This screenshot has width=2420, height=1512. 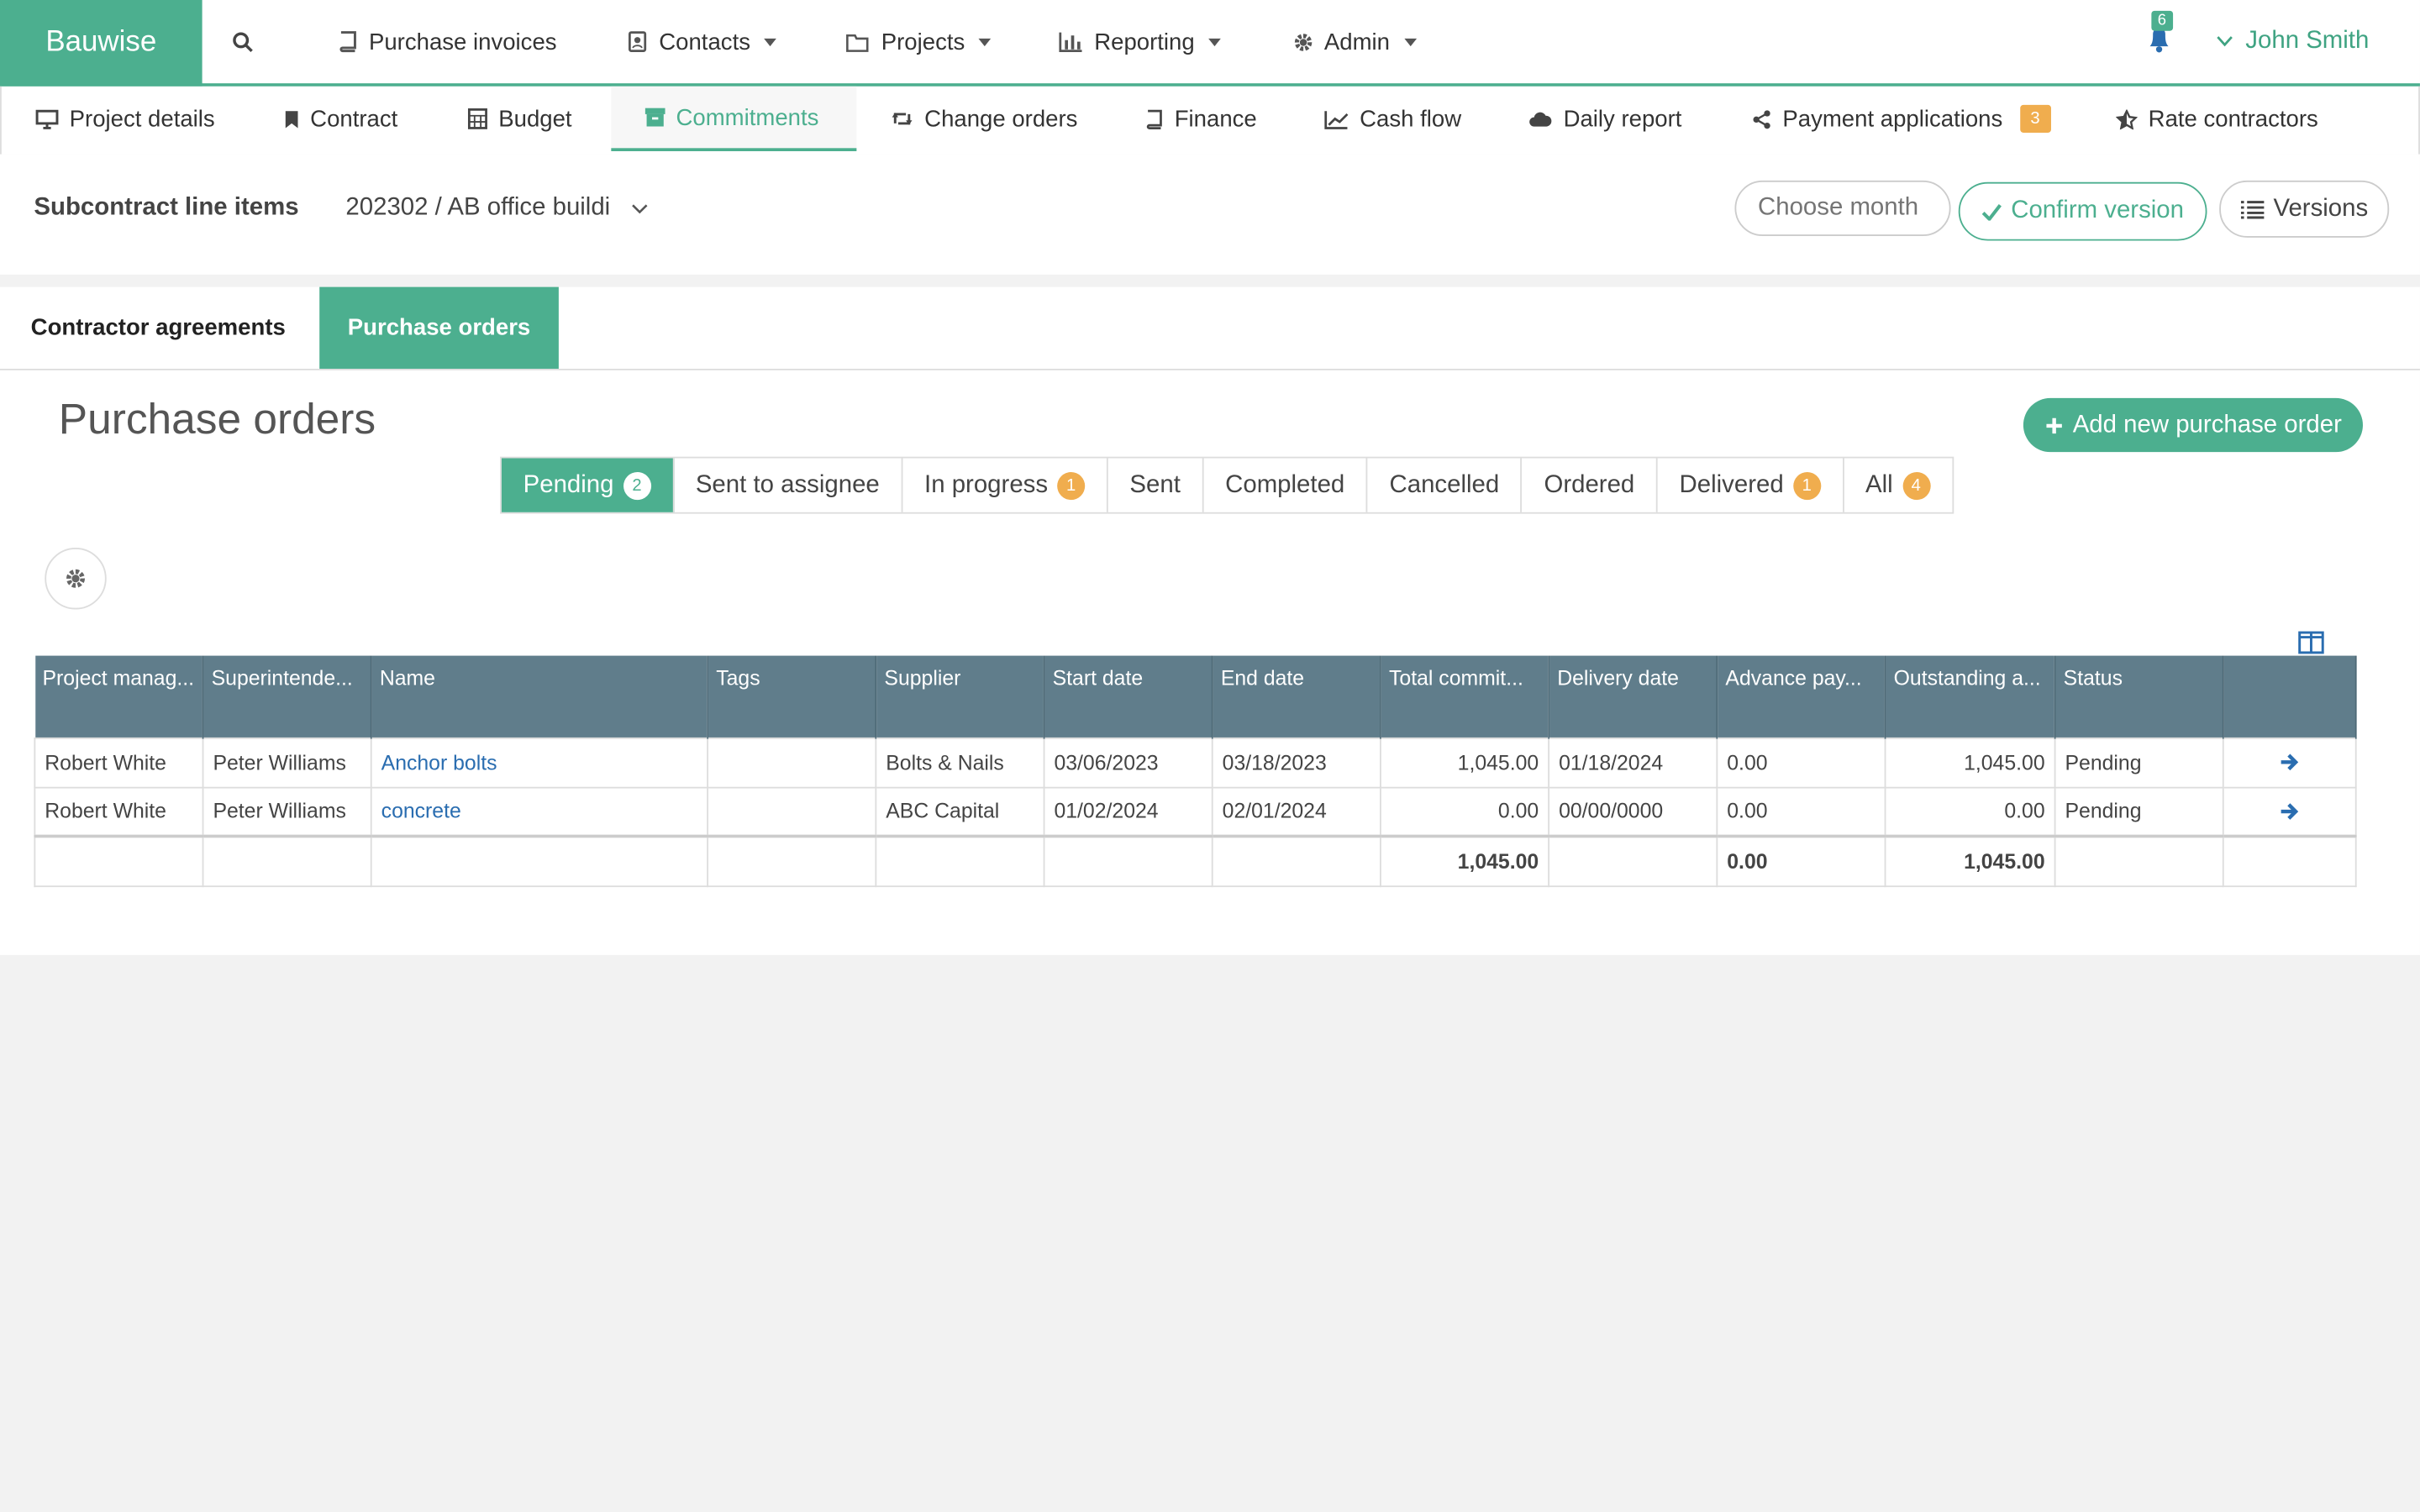 I want to click on subnav-cash-flow: Cash flow, so click(x=1392, y=119).